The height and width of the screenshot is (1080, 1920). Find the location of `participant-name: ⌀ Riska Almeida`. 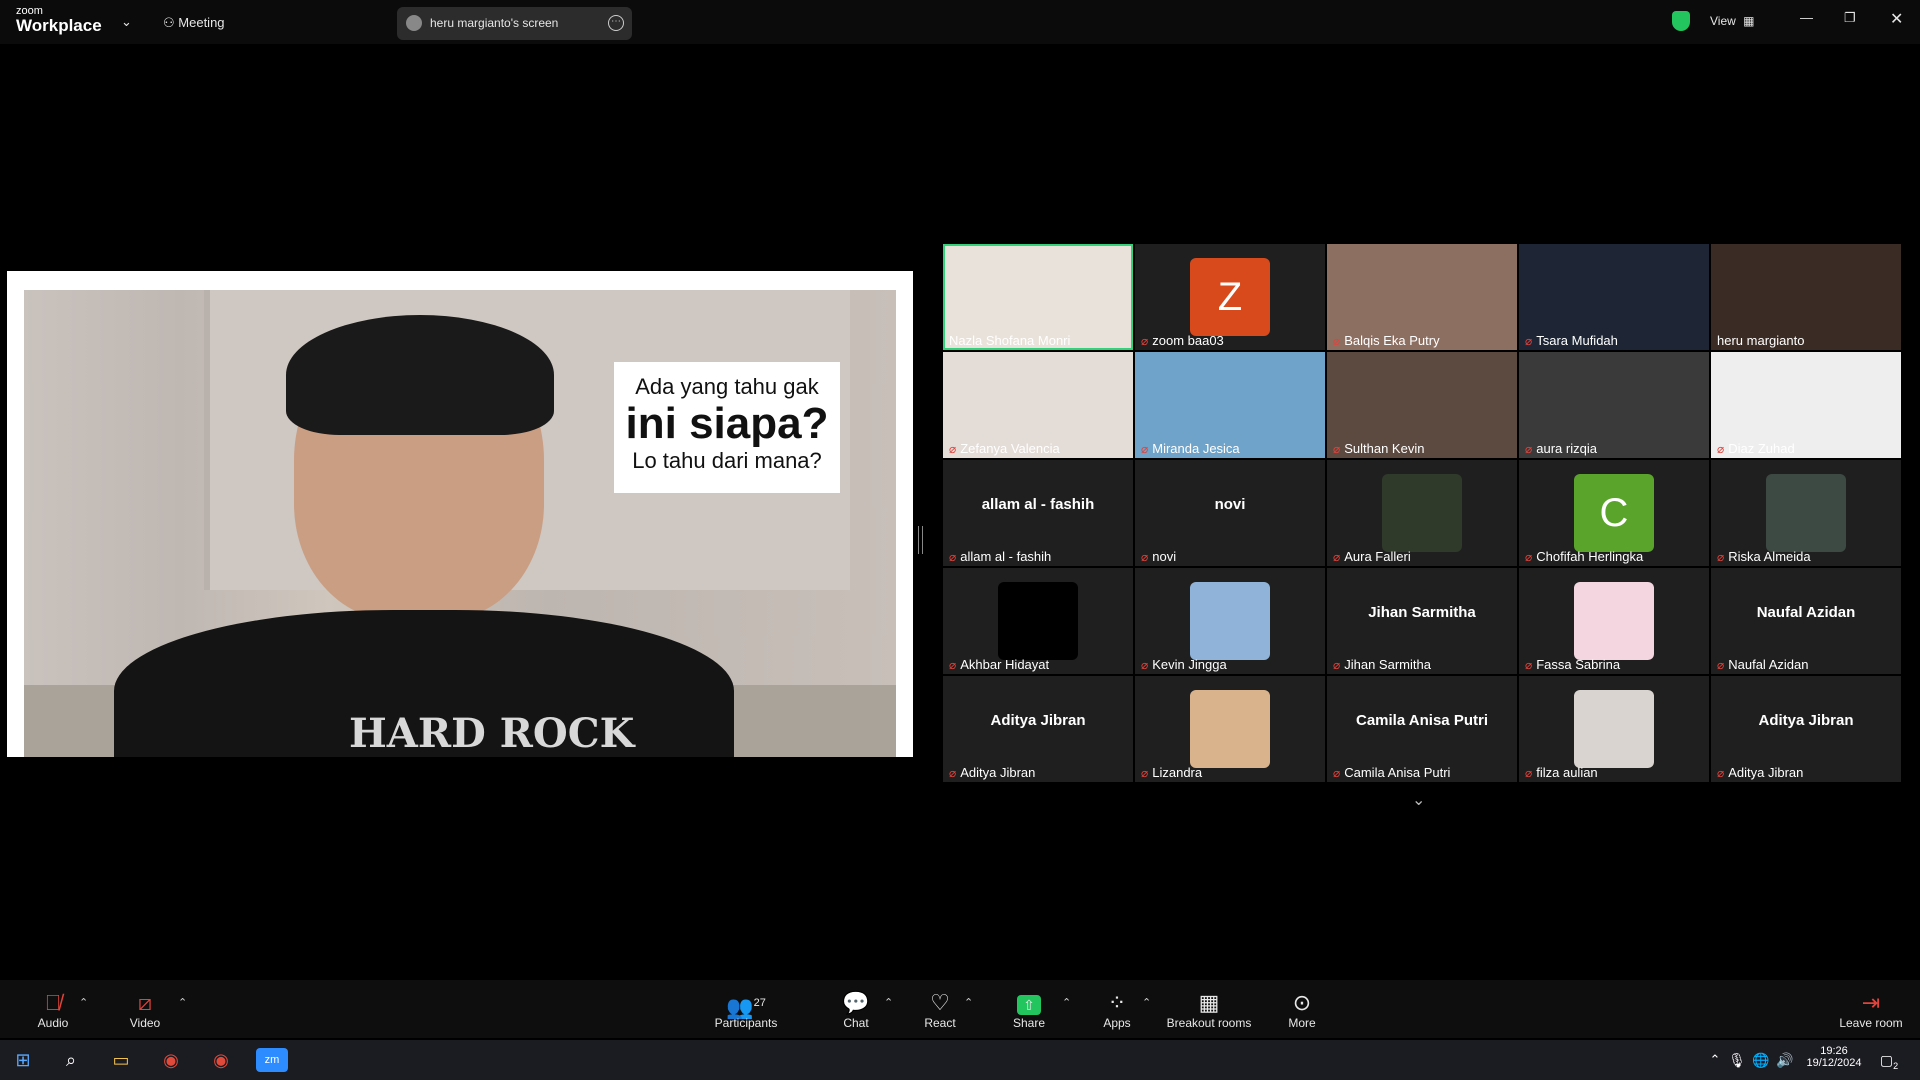

participant-name: ⌀ Riska Almeida is located at coordinates (1764, 556).